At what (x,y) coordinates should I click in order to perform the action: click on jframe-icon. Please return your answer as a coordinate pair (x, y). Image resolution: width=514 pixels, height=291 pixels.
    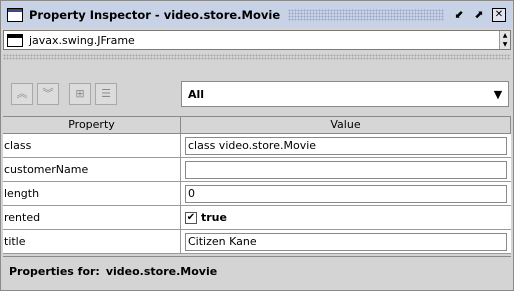
    Looking at the image, I should click on (15, 40).